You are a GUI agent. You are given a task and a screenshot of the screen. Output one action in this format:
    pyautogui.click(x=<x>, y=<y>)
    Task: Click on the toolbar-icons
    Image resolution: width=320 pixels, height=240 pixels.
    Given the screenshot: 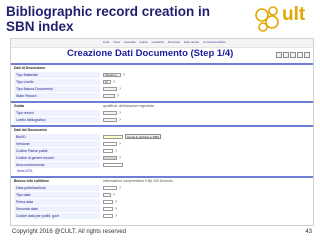 What is the action you would take?
    pyautogui.click(x=293, y=55)
    